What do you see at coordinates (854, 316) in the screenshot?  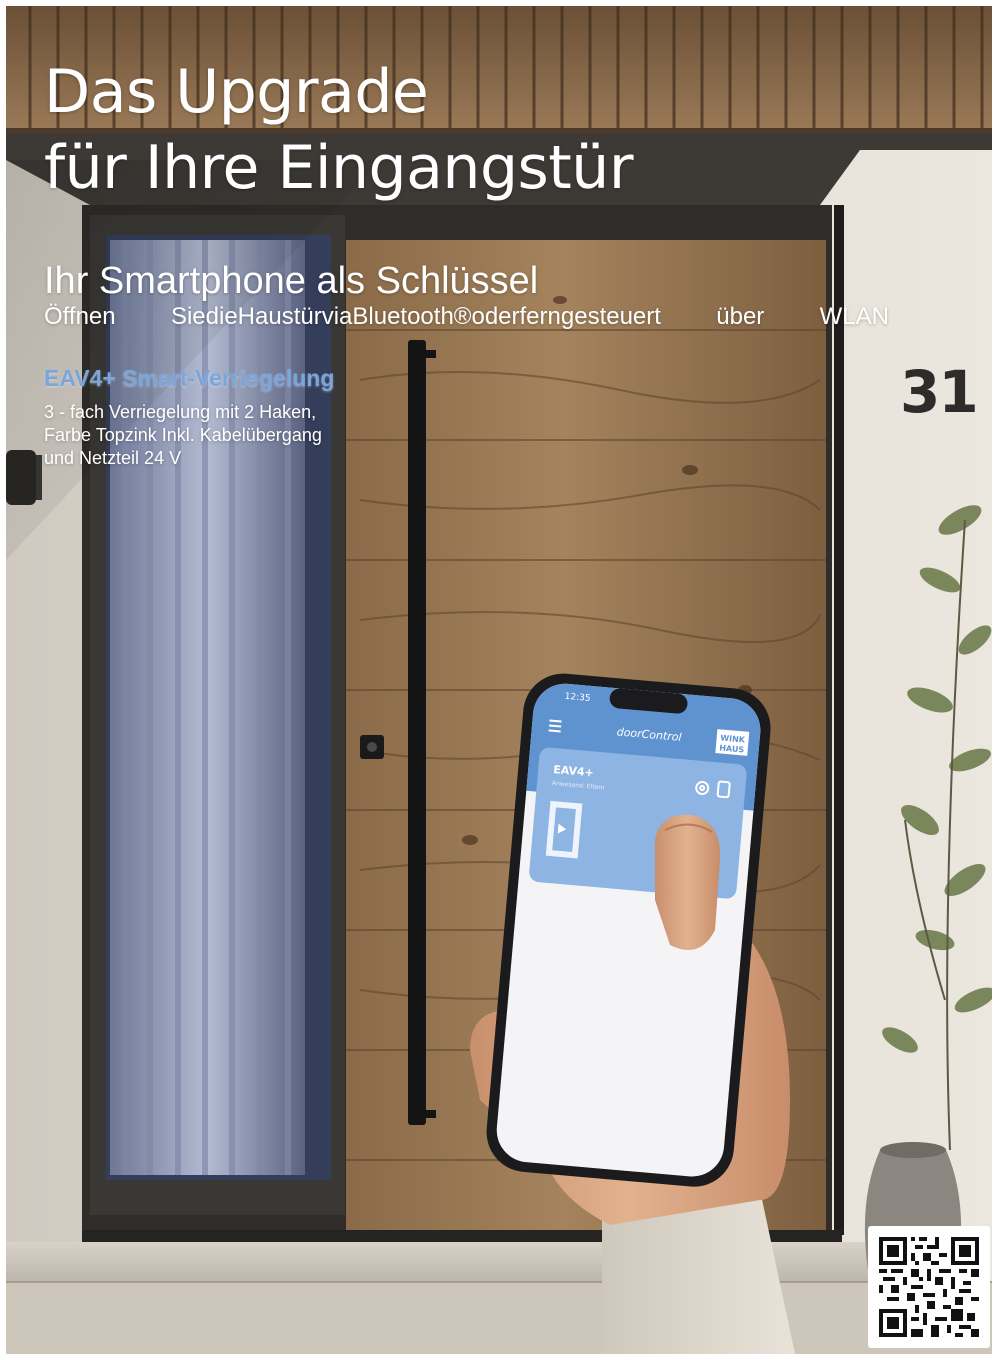 I see `tagline-word: WLAN` at bounding box center [854, 316].